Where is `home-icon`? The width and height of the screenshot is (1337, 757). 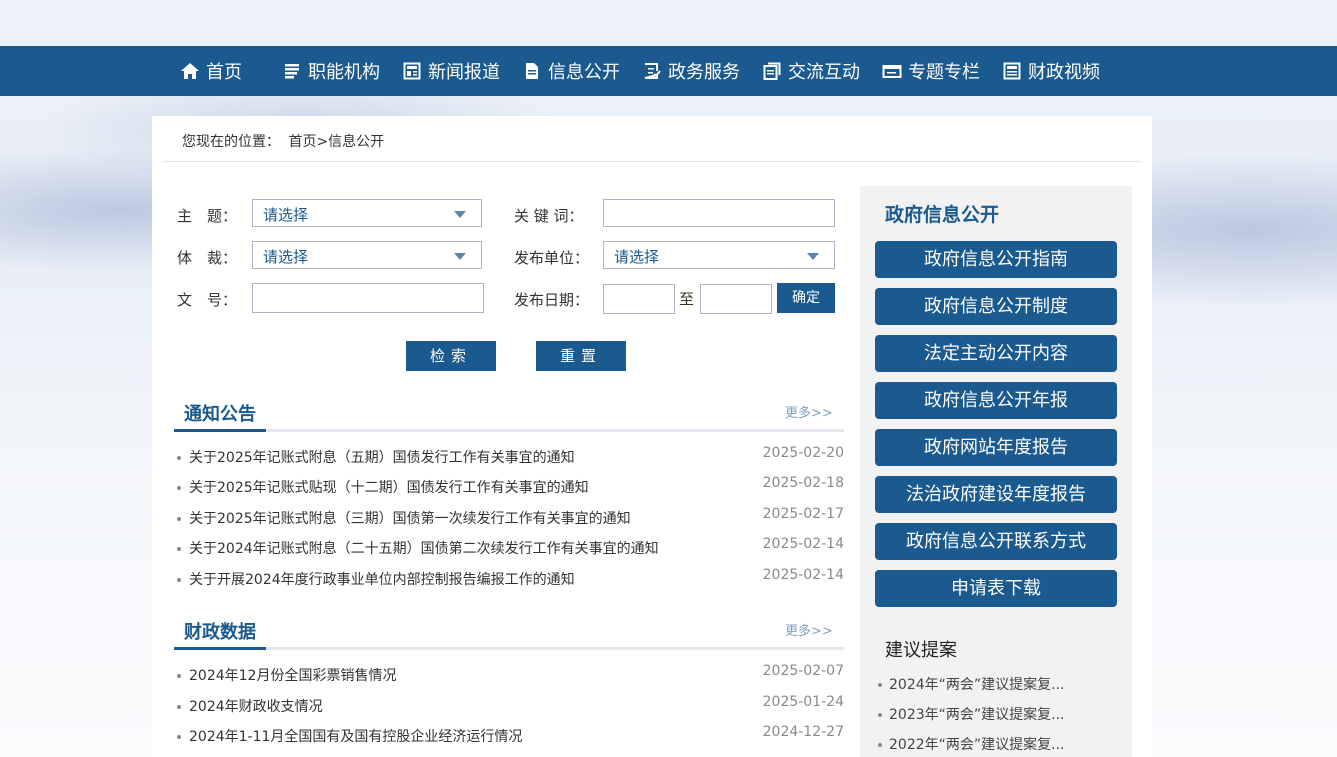
home-icon is located at coordinates (190, 71).